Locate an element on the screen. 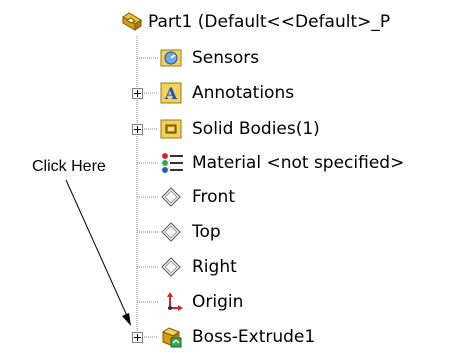  origin-icon is located at coordinates (173, 302).